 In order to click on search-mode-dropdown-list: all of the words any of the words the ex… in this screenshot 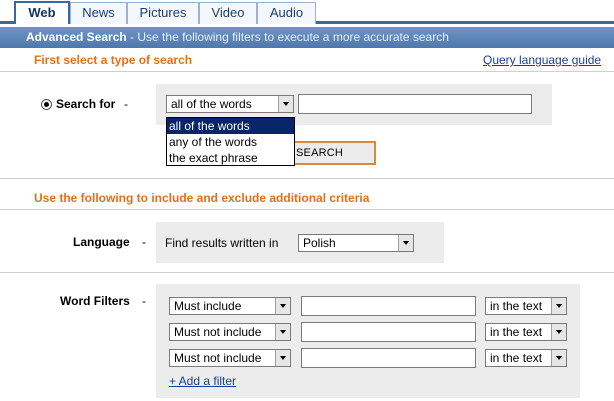, I will do `click(230, 141)`.